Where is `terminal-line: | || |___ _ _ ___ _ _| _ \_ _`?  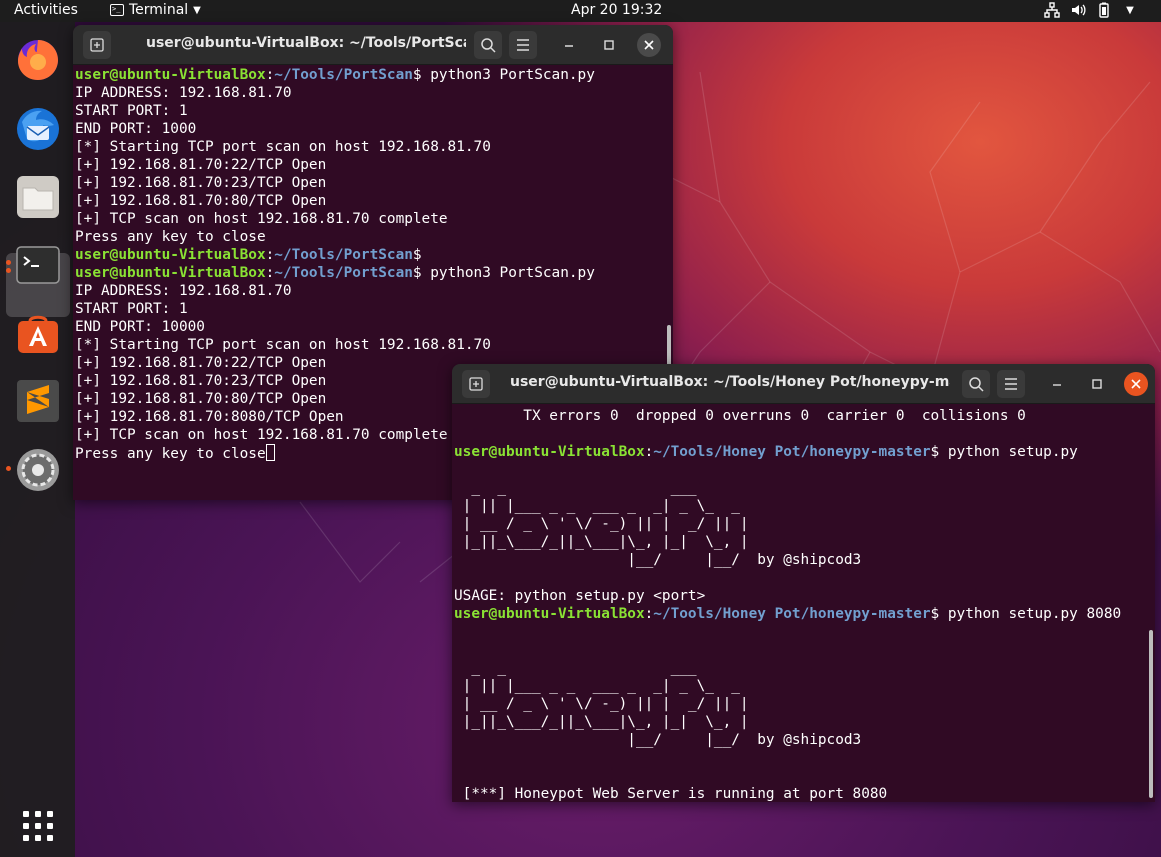 terminal-line: | || |___ _ _ ___ _ _| _ \_ _ is located at coordinates (804, 686).